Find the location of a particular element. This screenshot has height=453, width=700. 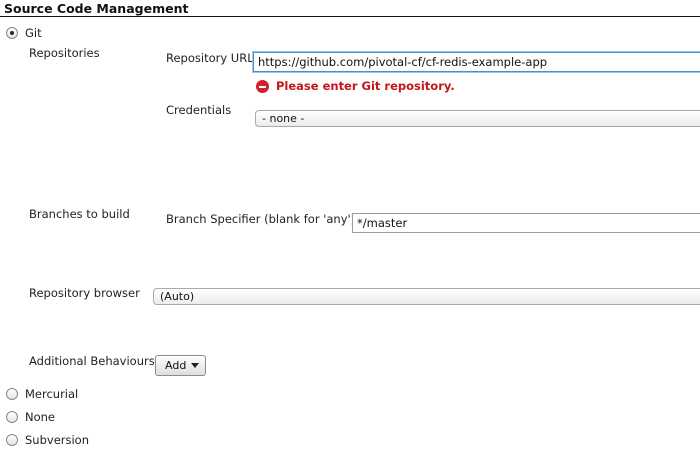

credentials-label: Credentials is located at coordinates (199, 110).